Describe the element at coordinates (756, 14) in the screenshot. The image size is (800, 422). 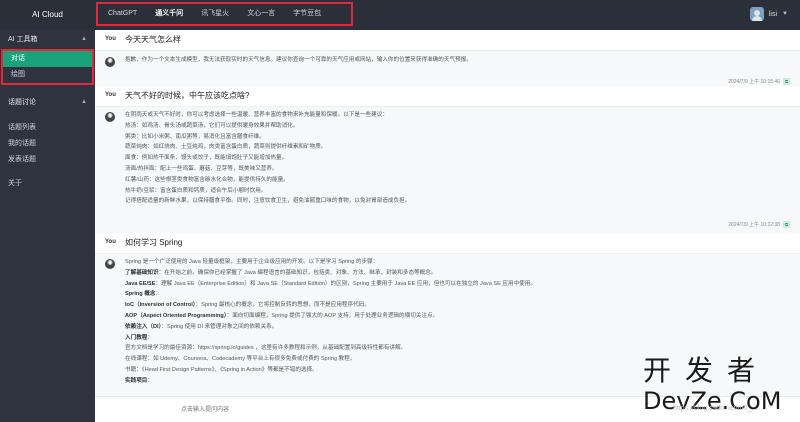
I see `avatar` at that location.